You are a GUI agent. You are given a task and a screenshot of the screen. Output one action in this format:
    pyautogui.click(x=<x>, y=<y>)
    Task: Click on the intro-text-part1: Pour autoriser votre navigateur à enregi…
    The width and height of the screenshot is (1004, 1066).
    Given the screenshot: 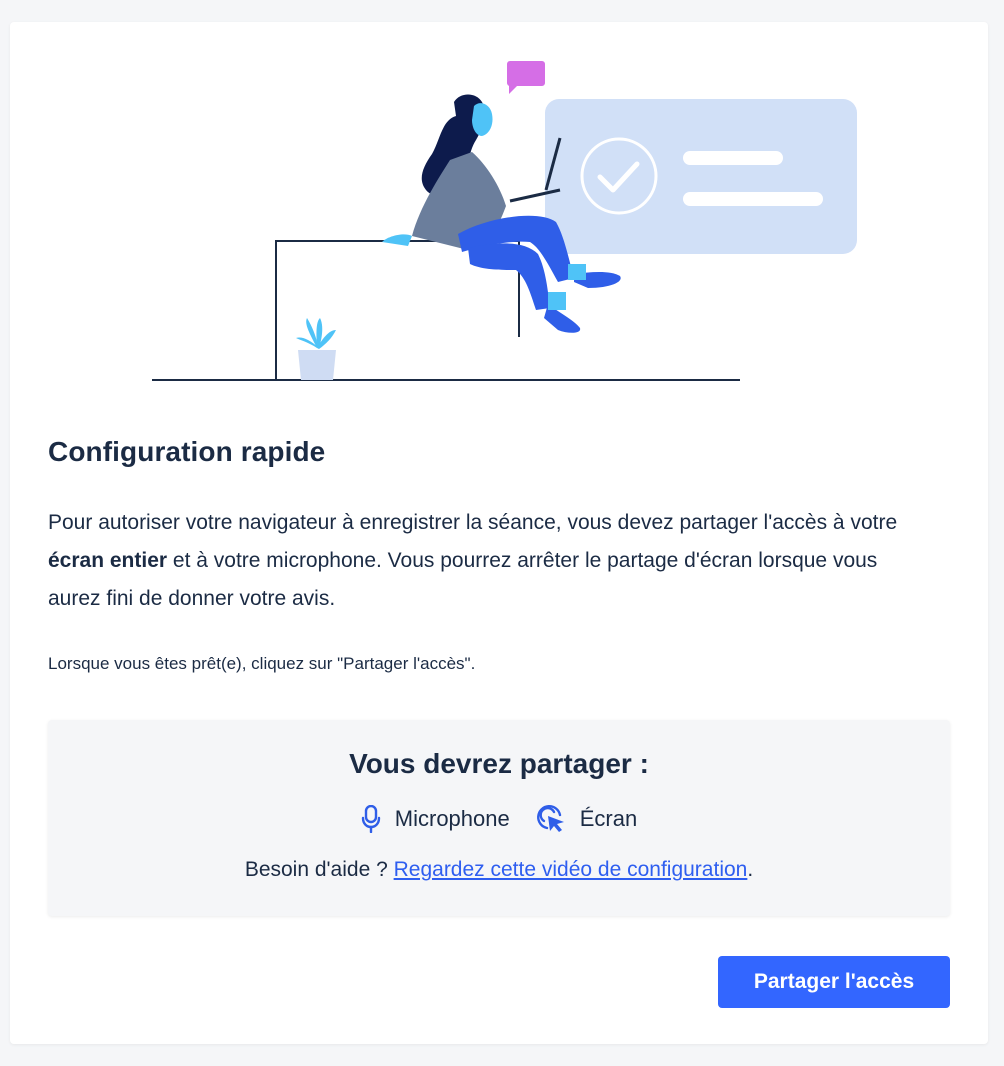 What is the action you would take?
    pyautogui.click(x=473, y=522)
    